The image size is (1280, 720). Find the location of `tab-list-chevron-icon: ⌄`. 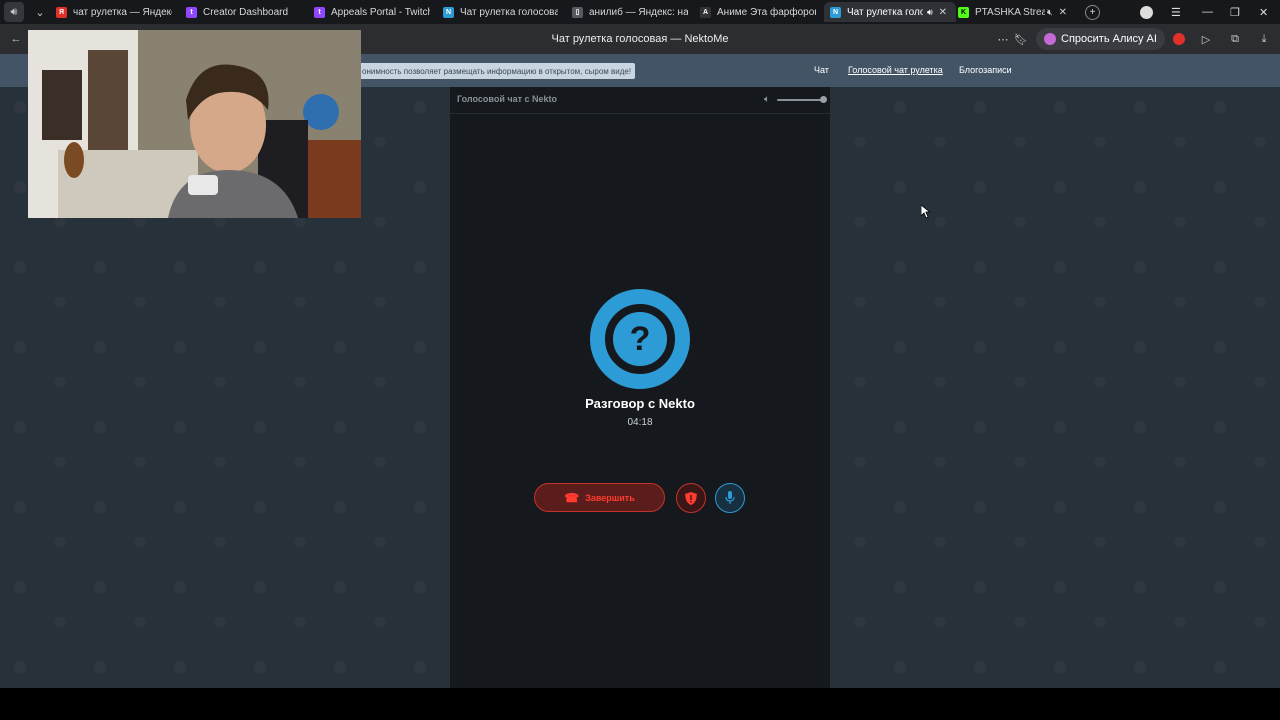

tab-list-chevron-icon: ⌄ is located at coordinates (40, 12).